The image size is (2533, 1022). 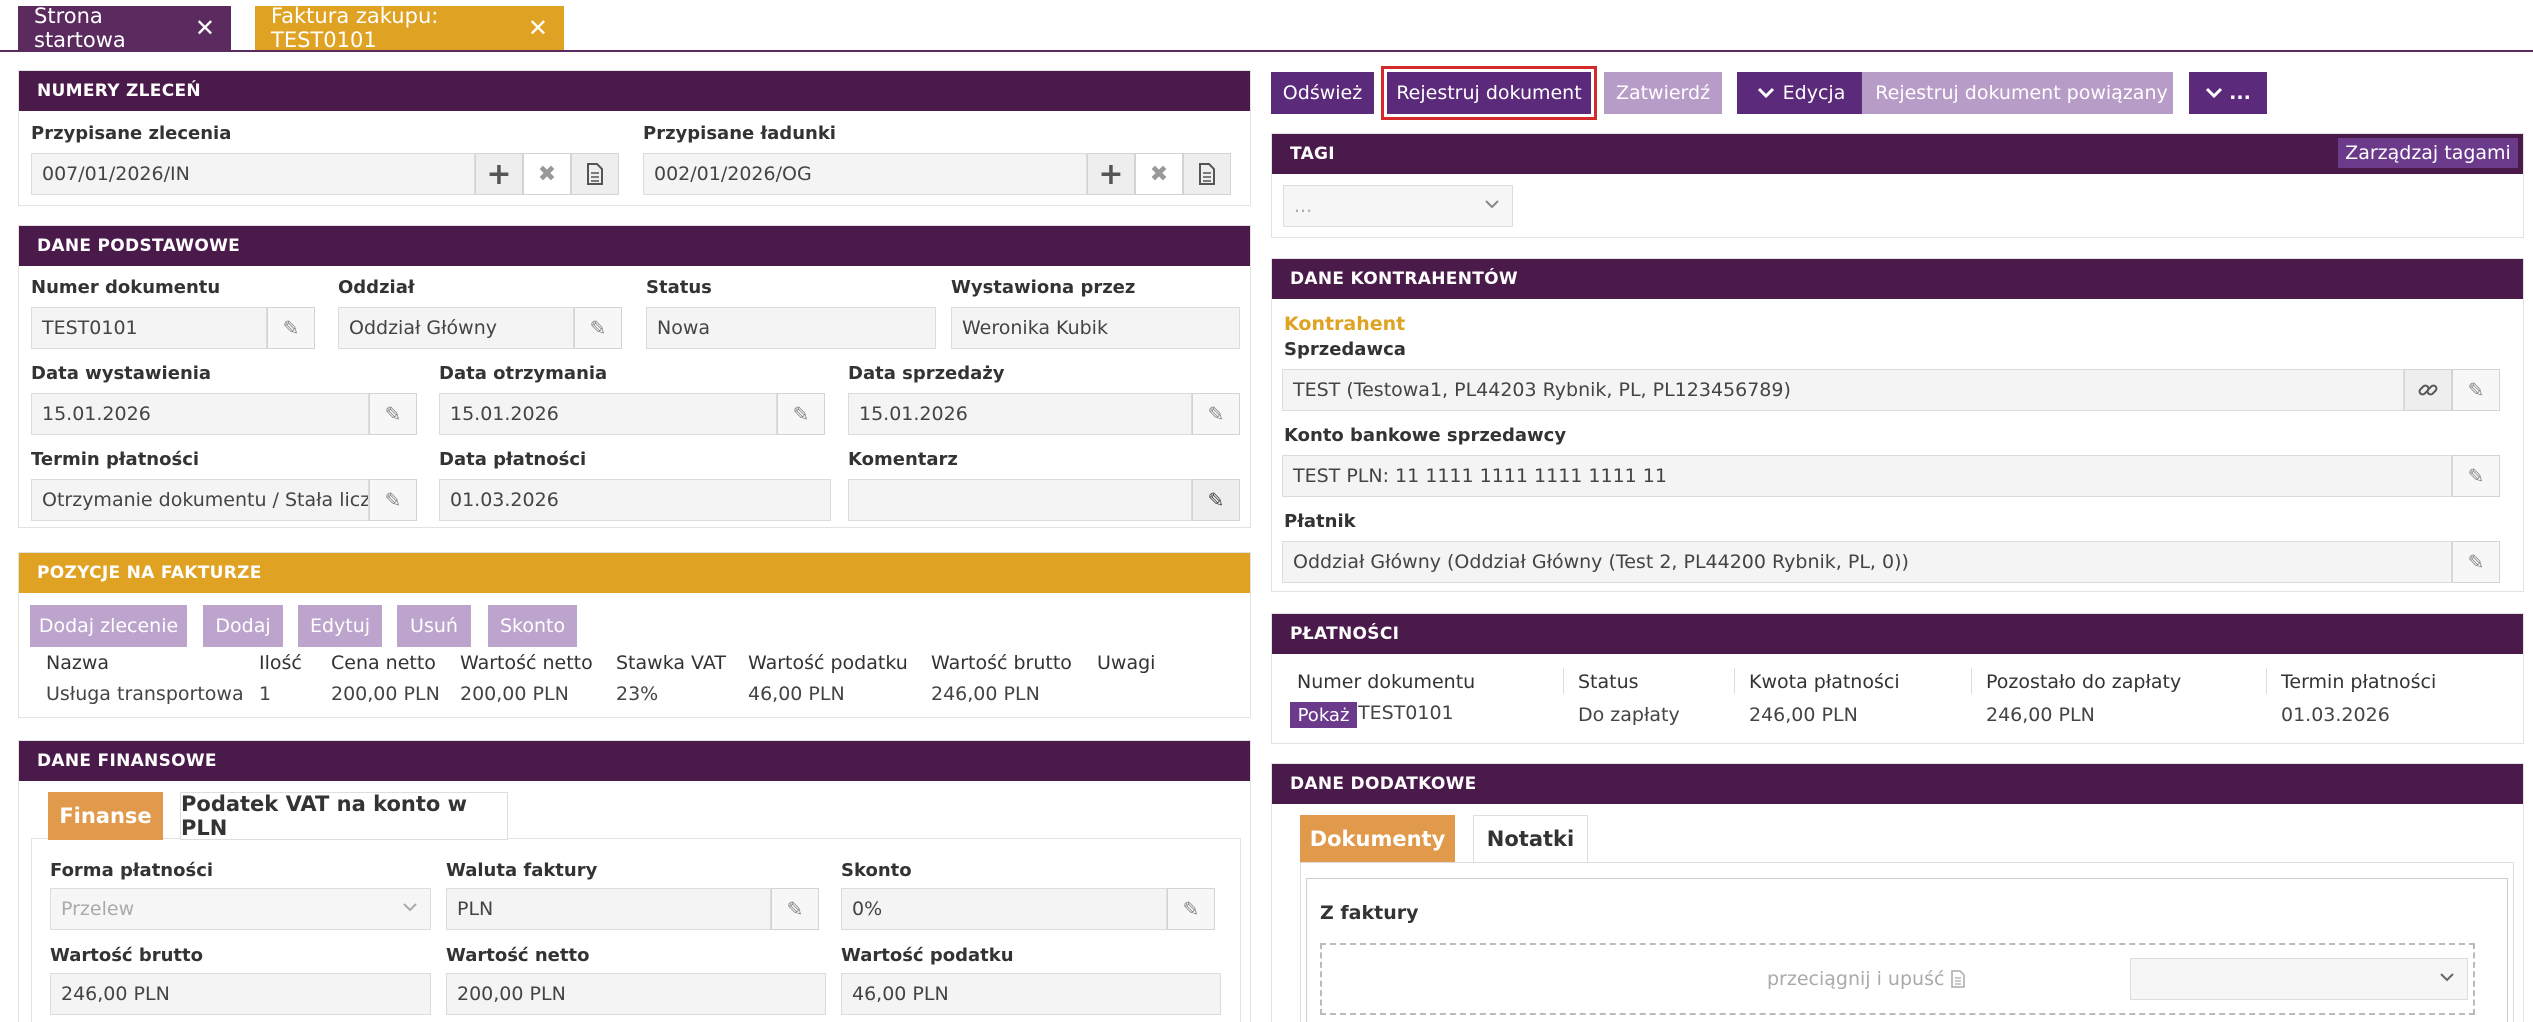 I want to click on table-row-gross-value: 246,00 PLN, so click(x=985, y=694).